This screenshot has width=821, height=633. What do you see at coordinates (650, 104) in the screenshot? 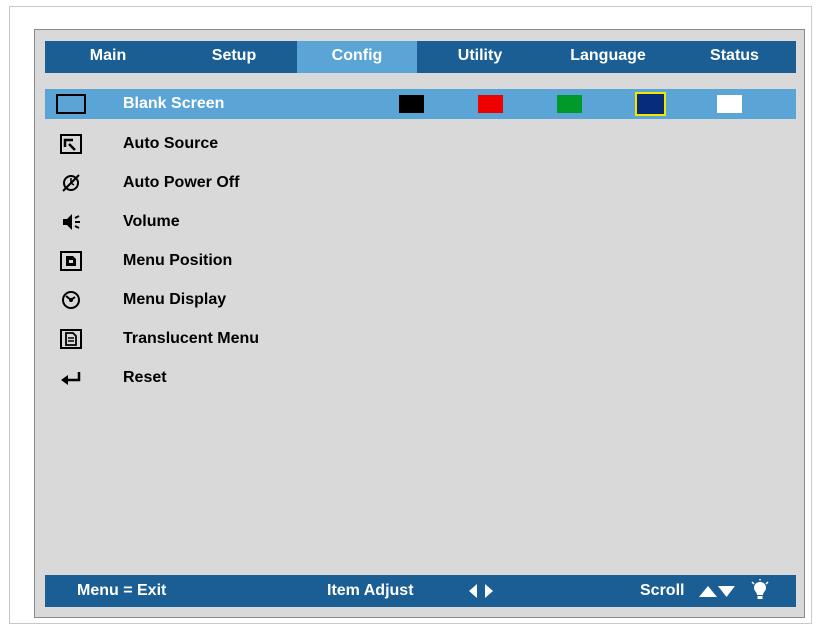
I see `color-swatch-blue` at bounding box center [650, 104].